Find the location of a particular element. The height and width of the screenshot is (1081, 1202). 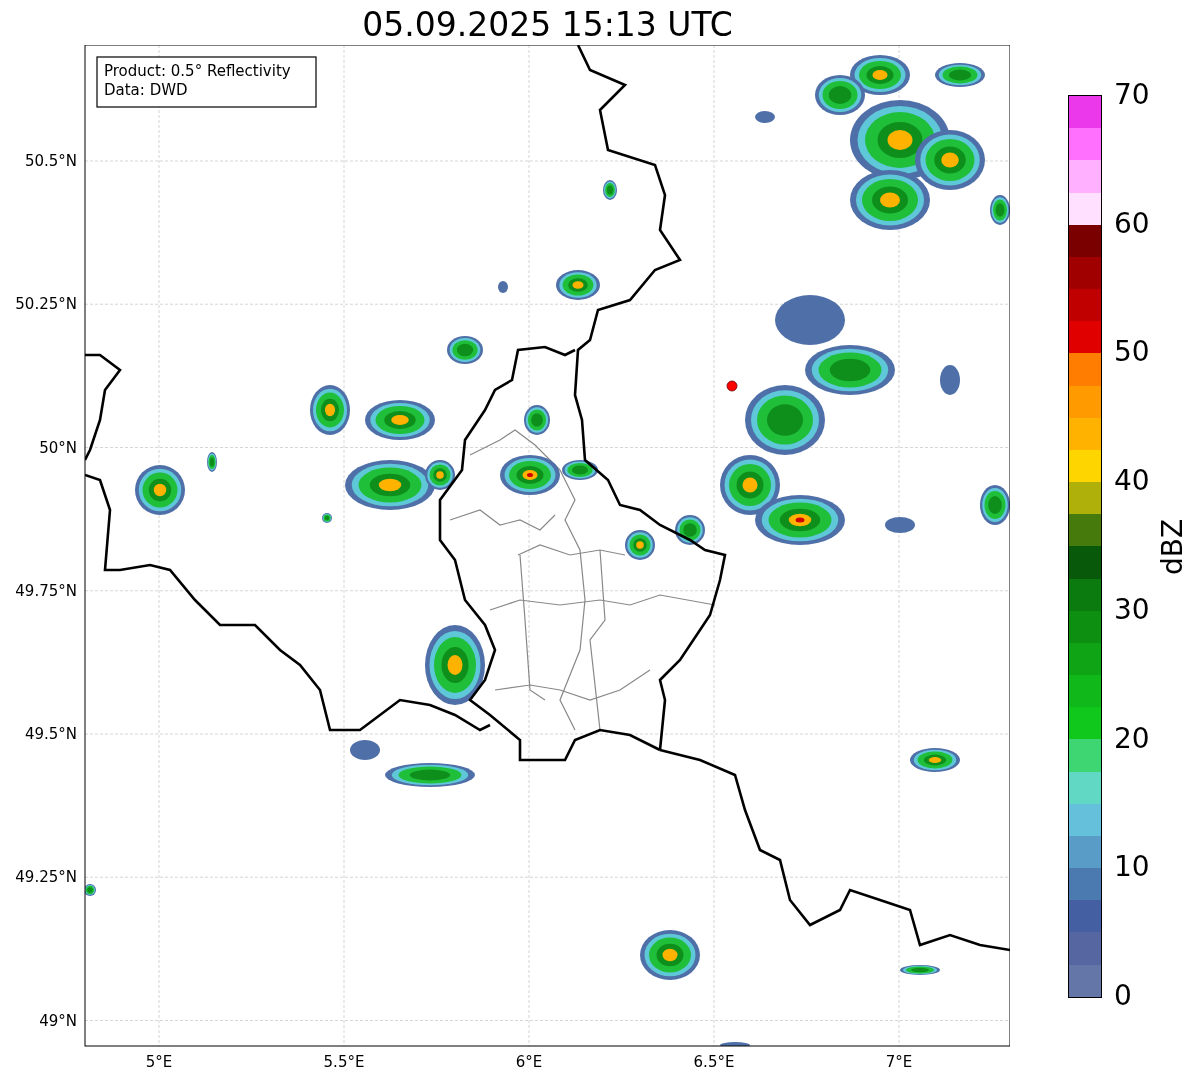

latitude-label: 50°N is located at coordinates (58, 447).